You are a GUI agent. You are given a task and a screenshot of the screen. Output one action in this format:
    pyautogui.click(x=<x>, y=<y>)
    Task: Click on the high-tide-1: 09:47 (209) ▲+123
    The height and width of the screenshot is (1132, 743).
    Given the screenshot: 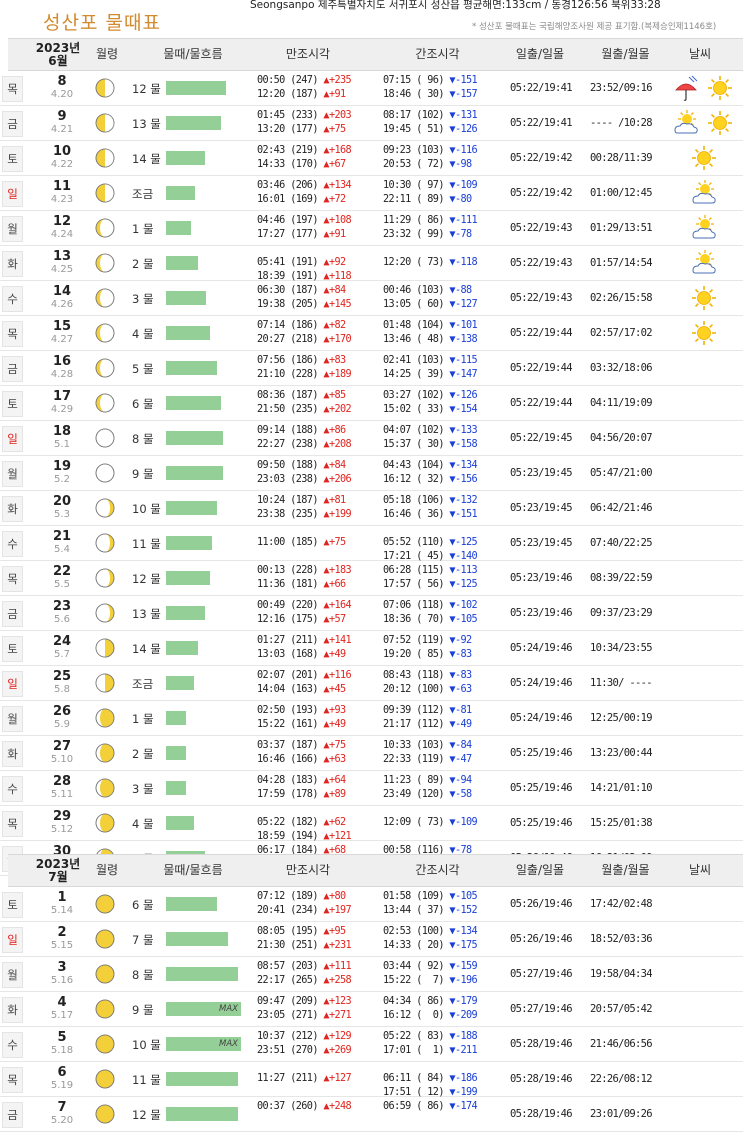 What is the action you would take?
    pyautogui.click(x=304, y=1002)
    